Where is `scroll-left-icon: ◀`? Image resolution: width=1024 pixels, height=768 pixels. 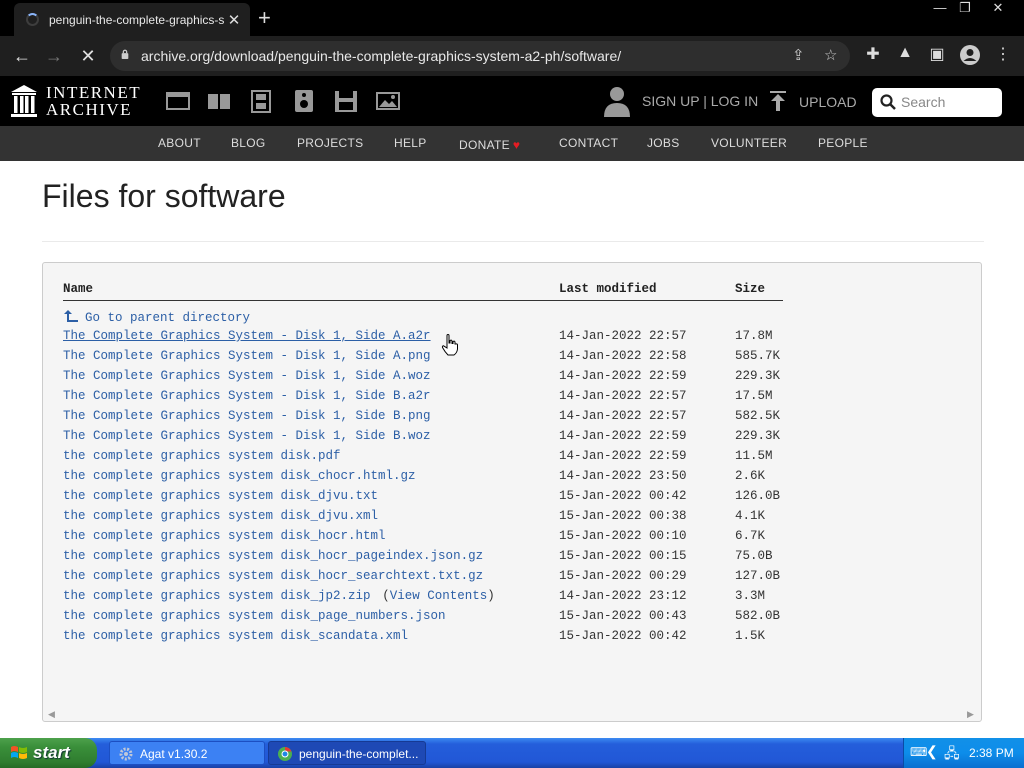 scroll-left-icon: ◀ is located at coordinates (51, 714).